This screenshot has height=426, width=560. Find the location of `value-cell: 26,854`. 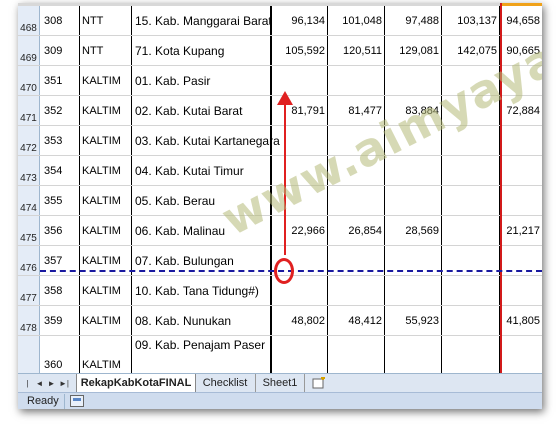

value-cell: 26,854 is located at coordinates (356, 230).